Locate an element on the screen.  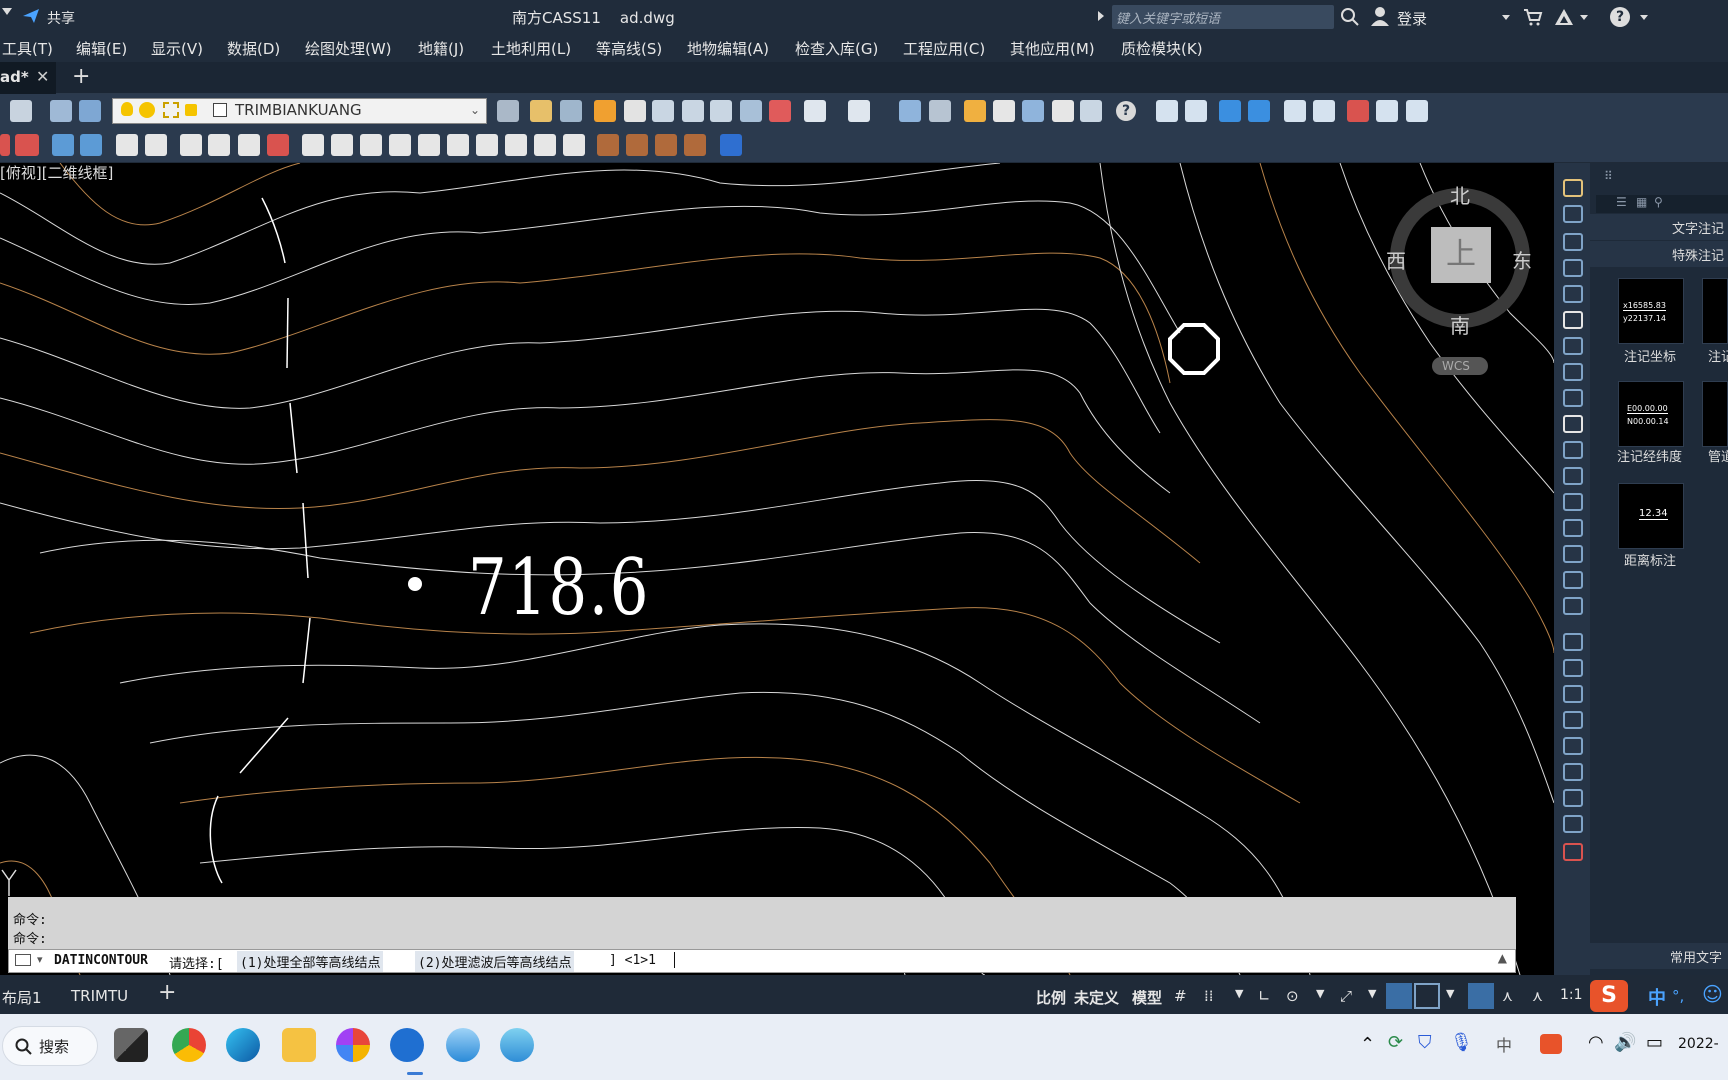
command-menu-chevron-icon: ▾ is located at coordinates (40, 959).